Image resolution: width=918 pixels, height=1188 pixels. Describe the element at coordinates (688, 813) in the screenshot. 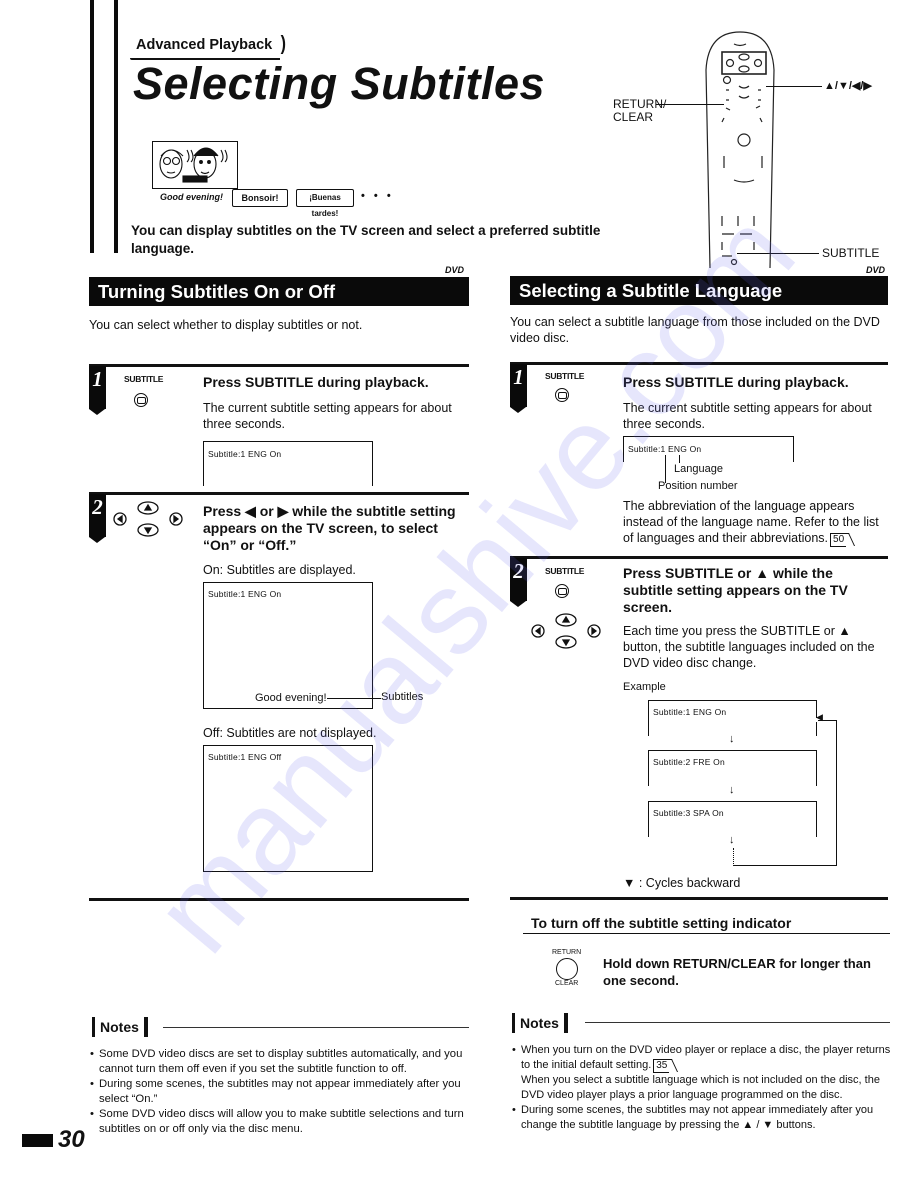

I see `osd-text: Subtitle:3 SPA On` at that location.